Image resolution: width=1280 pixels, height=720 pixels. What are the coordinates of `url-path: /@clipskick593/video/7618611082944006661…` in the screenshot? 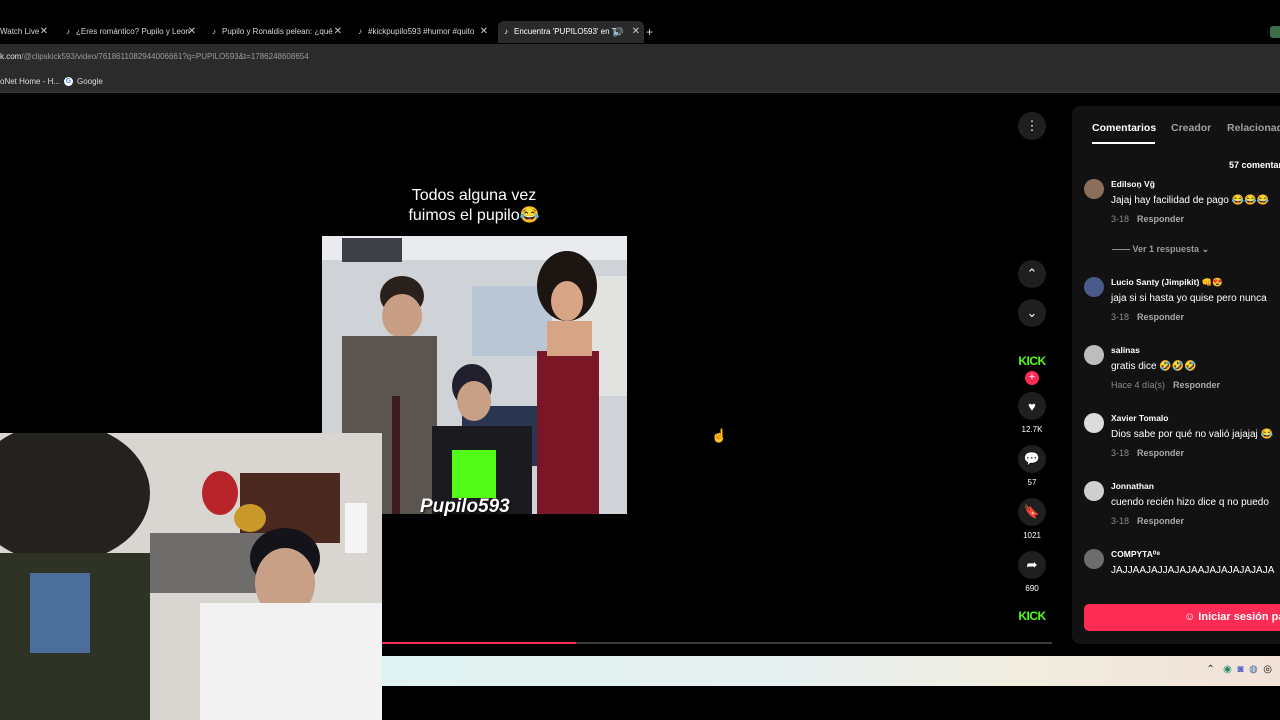 It's located at (165, 56).